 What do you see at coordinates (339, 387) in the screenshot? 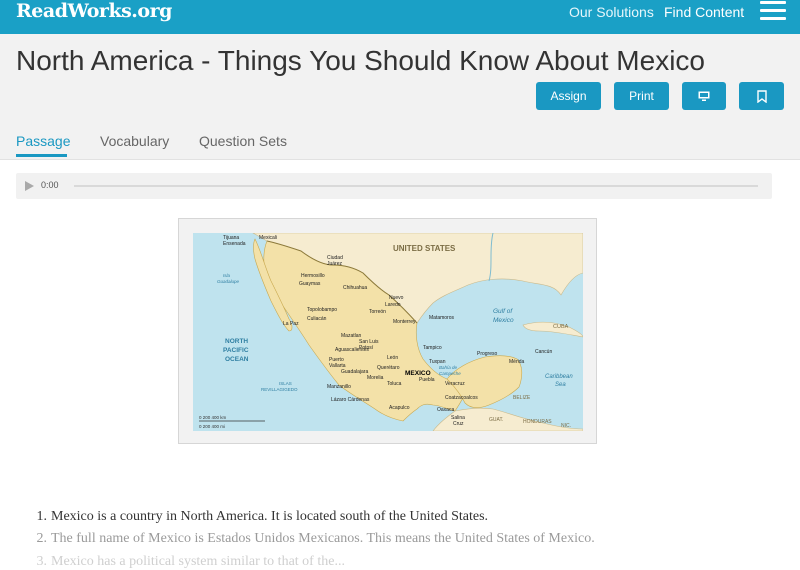
I see `map-city-label: Manzanillo` at bounding box center [339, 387].